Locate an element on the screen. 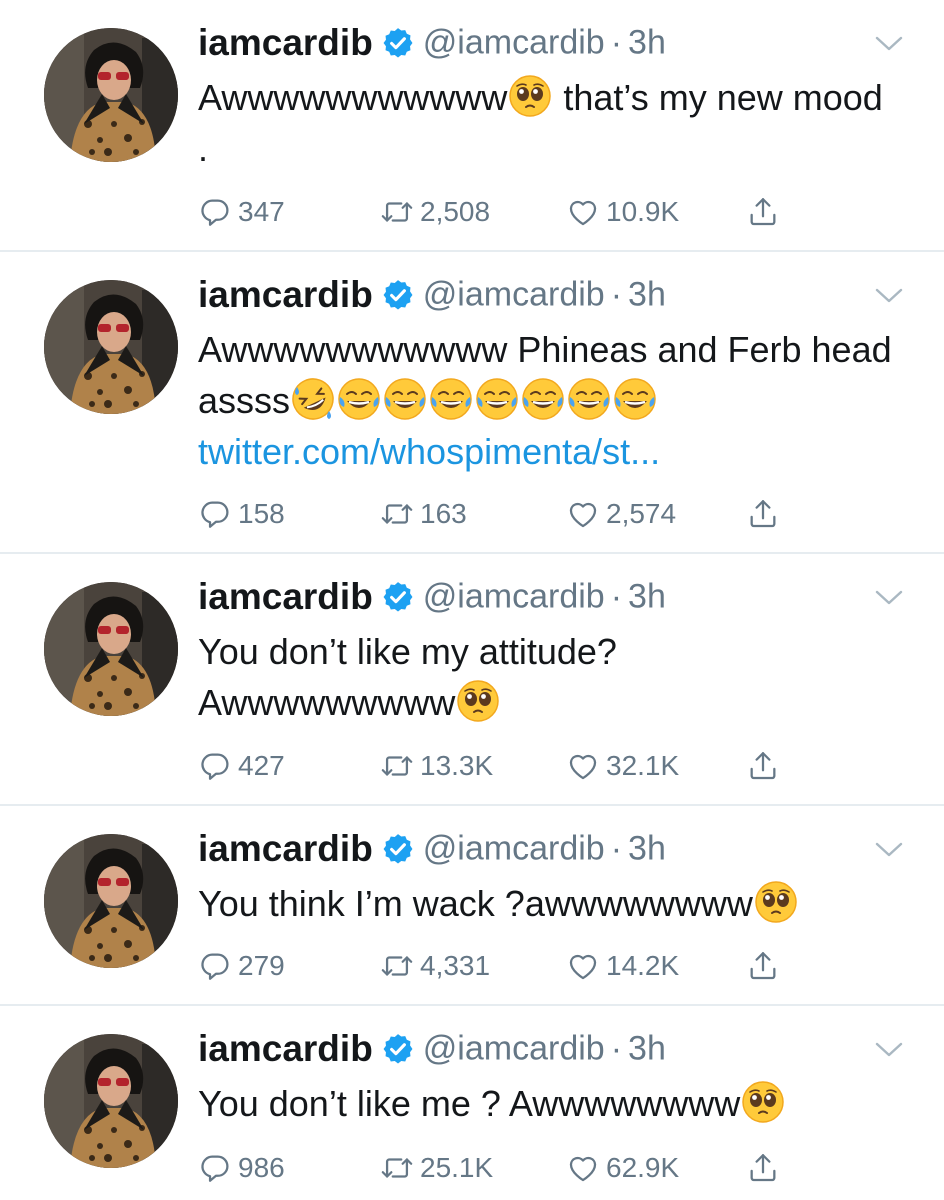 The width and height of the screenshot is (944, 1200). like-button: 2,574 is located at coordinates (621, 514).